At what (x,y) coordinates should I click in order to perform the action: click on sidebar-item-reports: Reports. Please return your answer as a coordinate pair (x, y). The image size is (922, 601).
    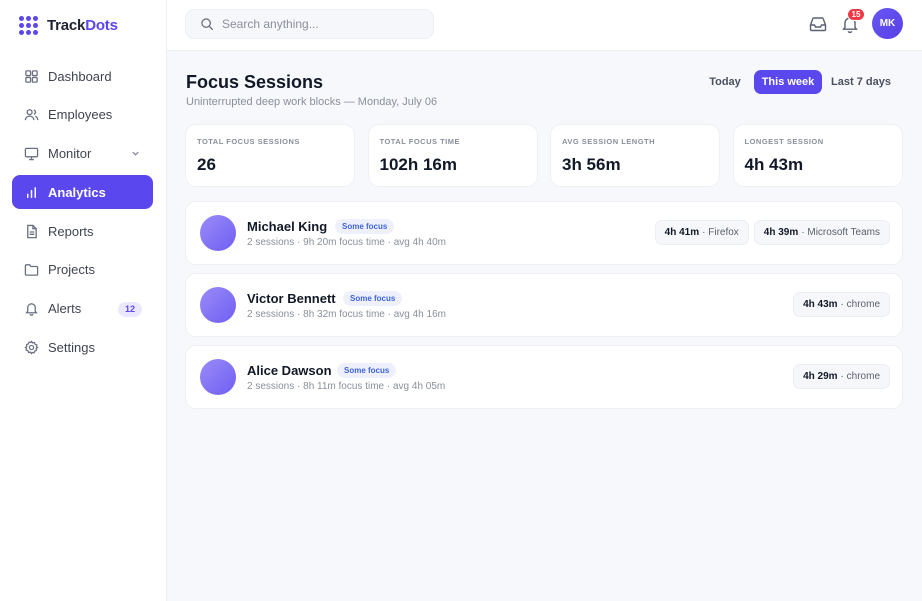
    Looking at the image, I should click on (82, 231).